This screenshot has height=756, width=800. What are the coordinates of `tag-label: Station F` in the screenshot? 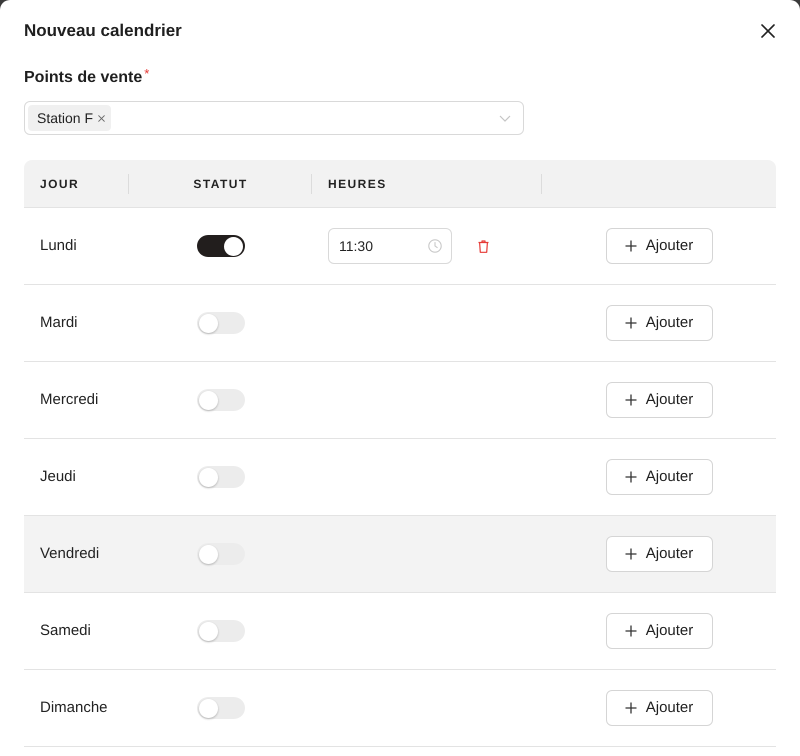 It's located at (65, 118).